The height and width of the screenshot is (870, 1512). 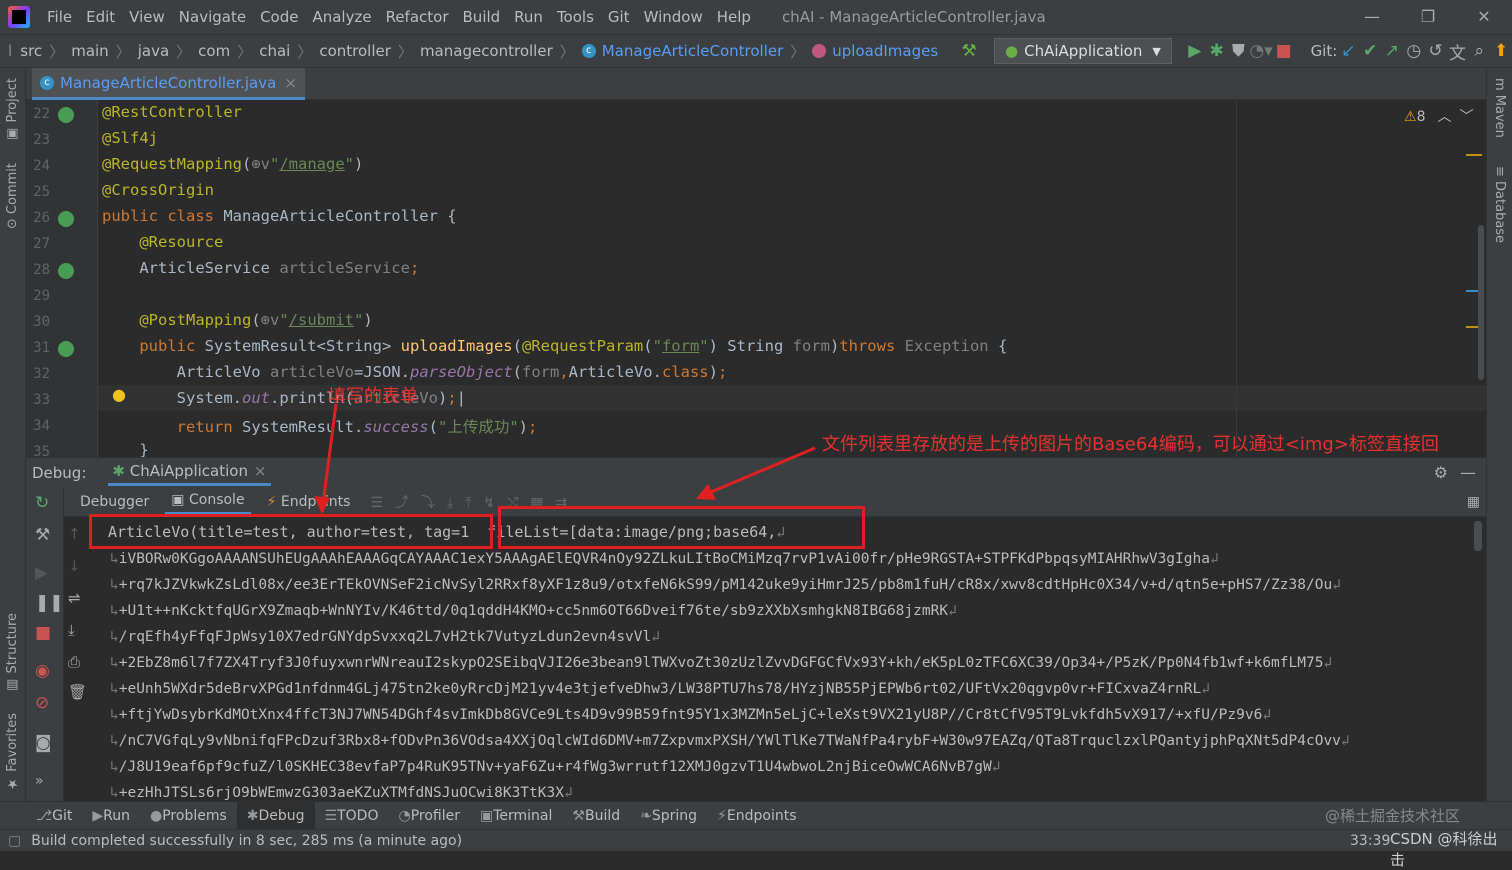 I want to click on tool-tab-label: Git, so click(x=62, y=815).